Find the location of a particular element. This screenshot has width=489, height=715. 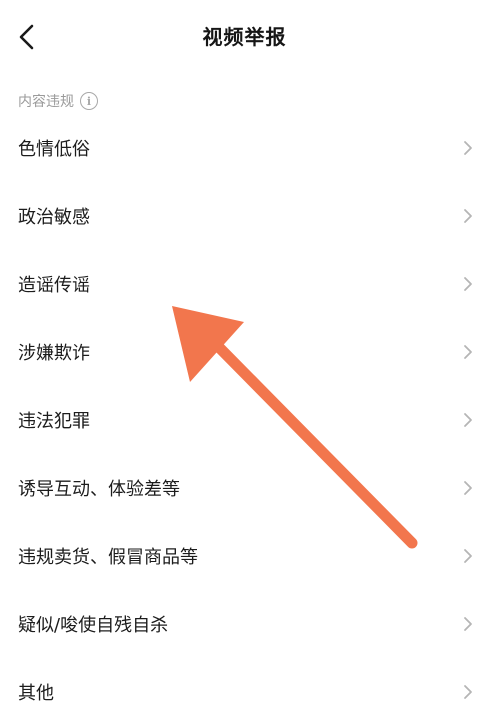

section-label: 内容违规 is located at coordinates (46, 102).